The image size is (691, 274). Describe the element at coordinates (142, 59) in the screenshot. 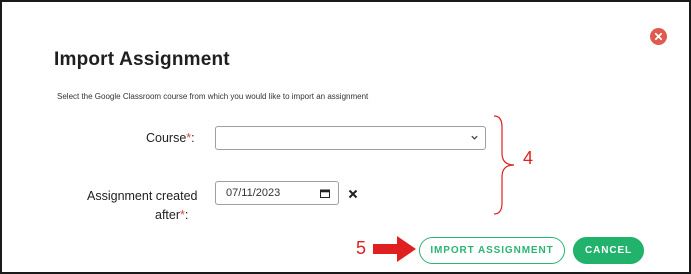

I see `dialog-title: Import Assignment` at that location.